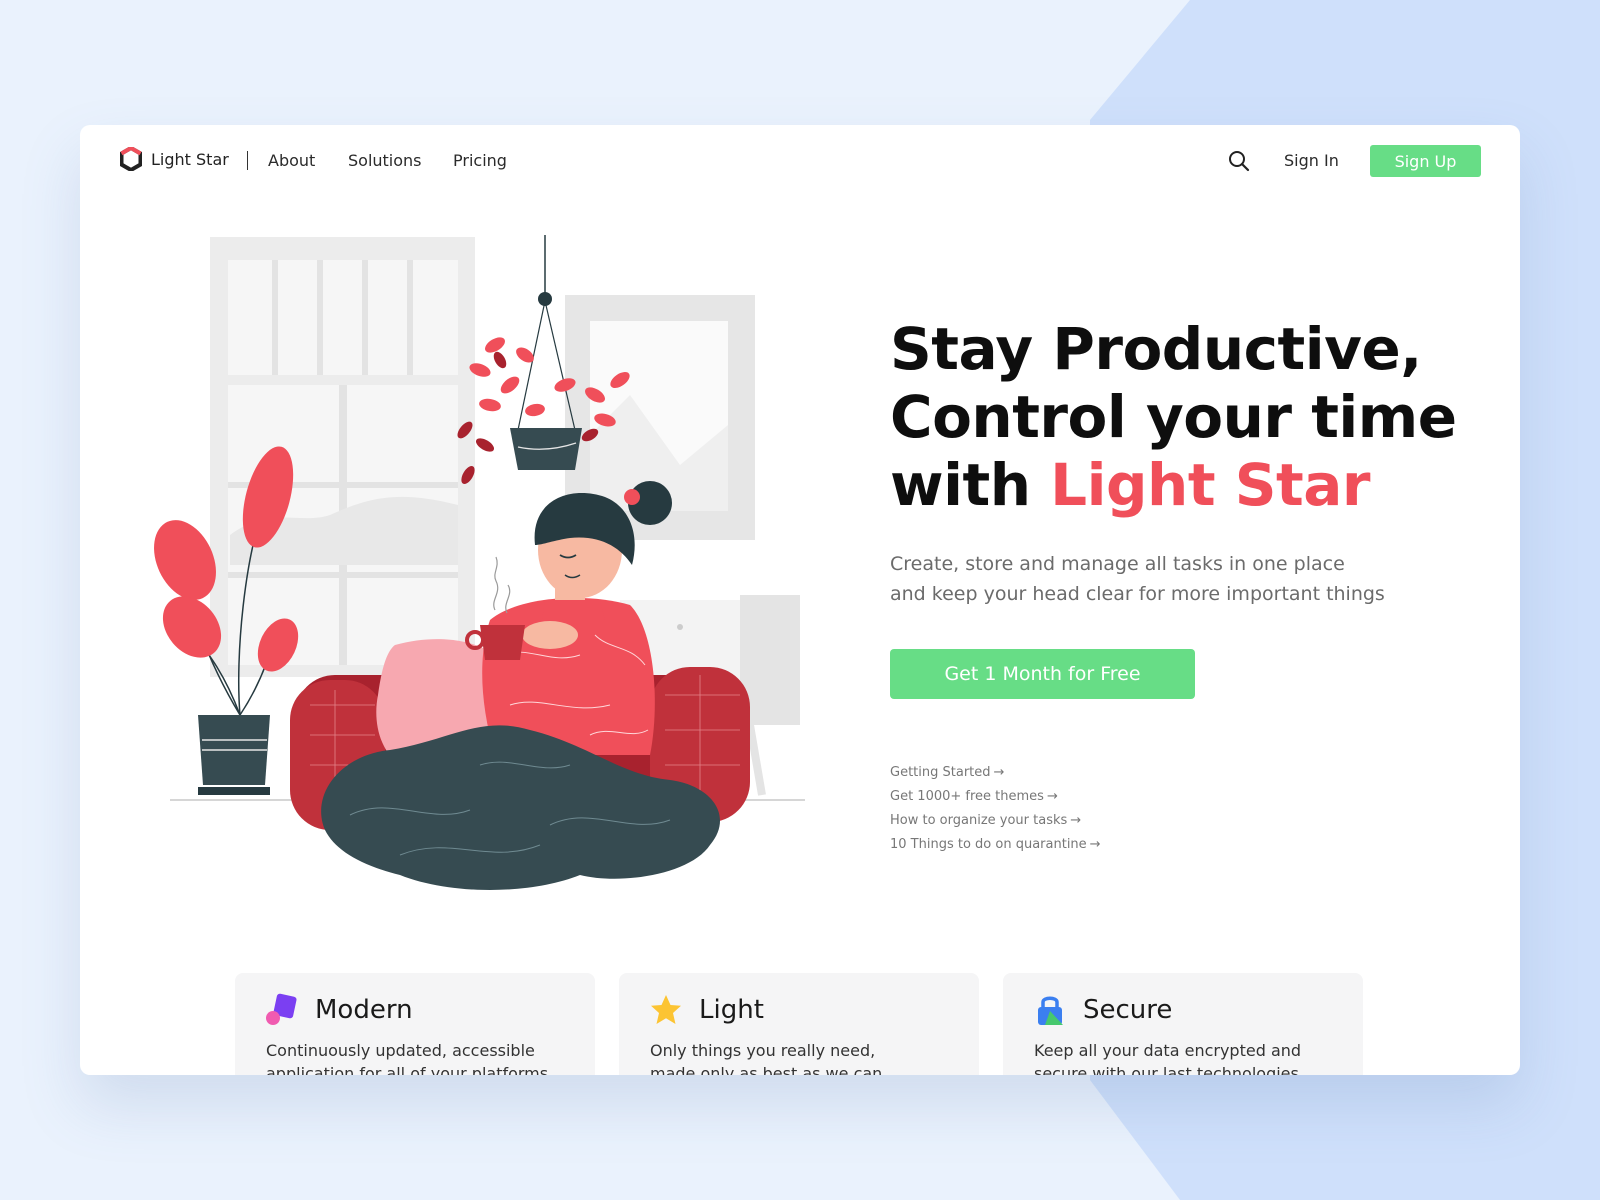 This screenshot has width=1600, height=1200. What do you see at coordinates (480, 160) in the screenshot?
I see `nav-link-pricing: Pricing` at bounding box center [480, 160].